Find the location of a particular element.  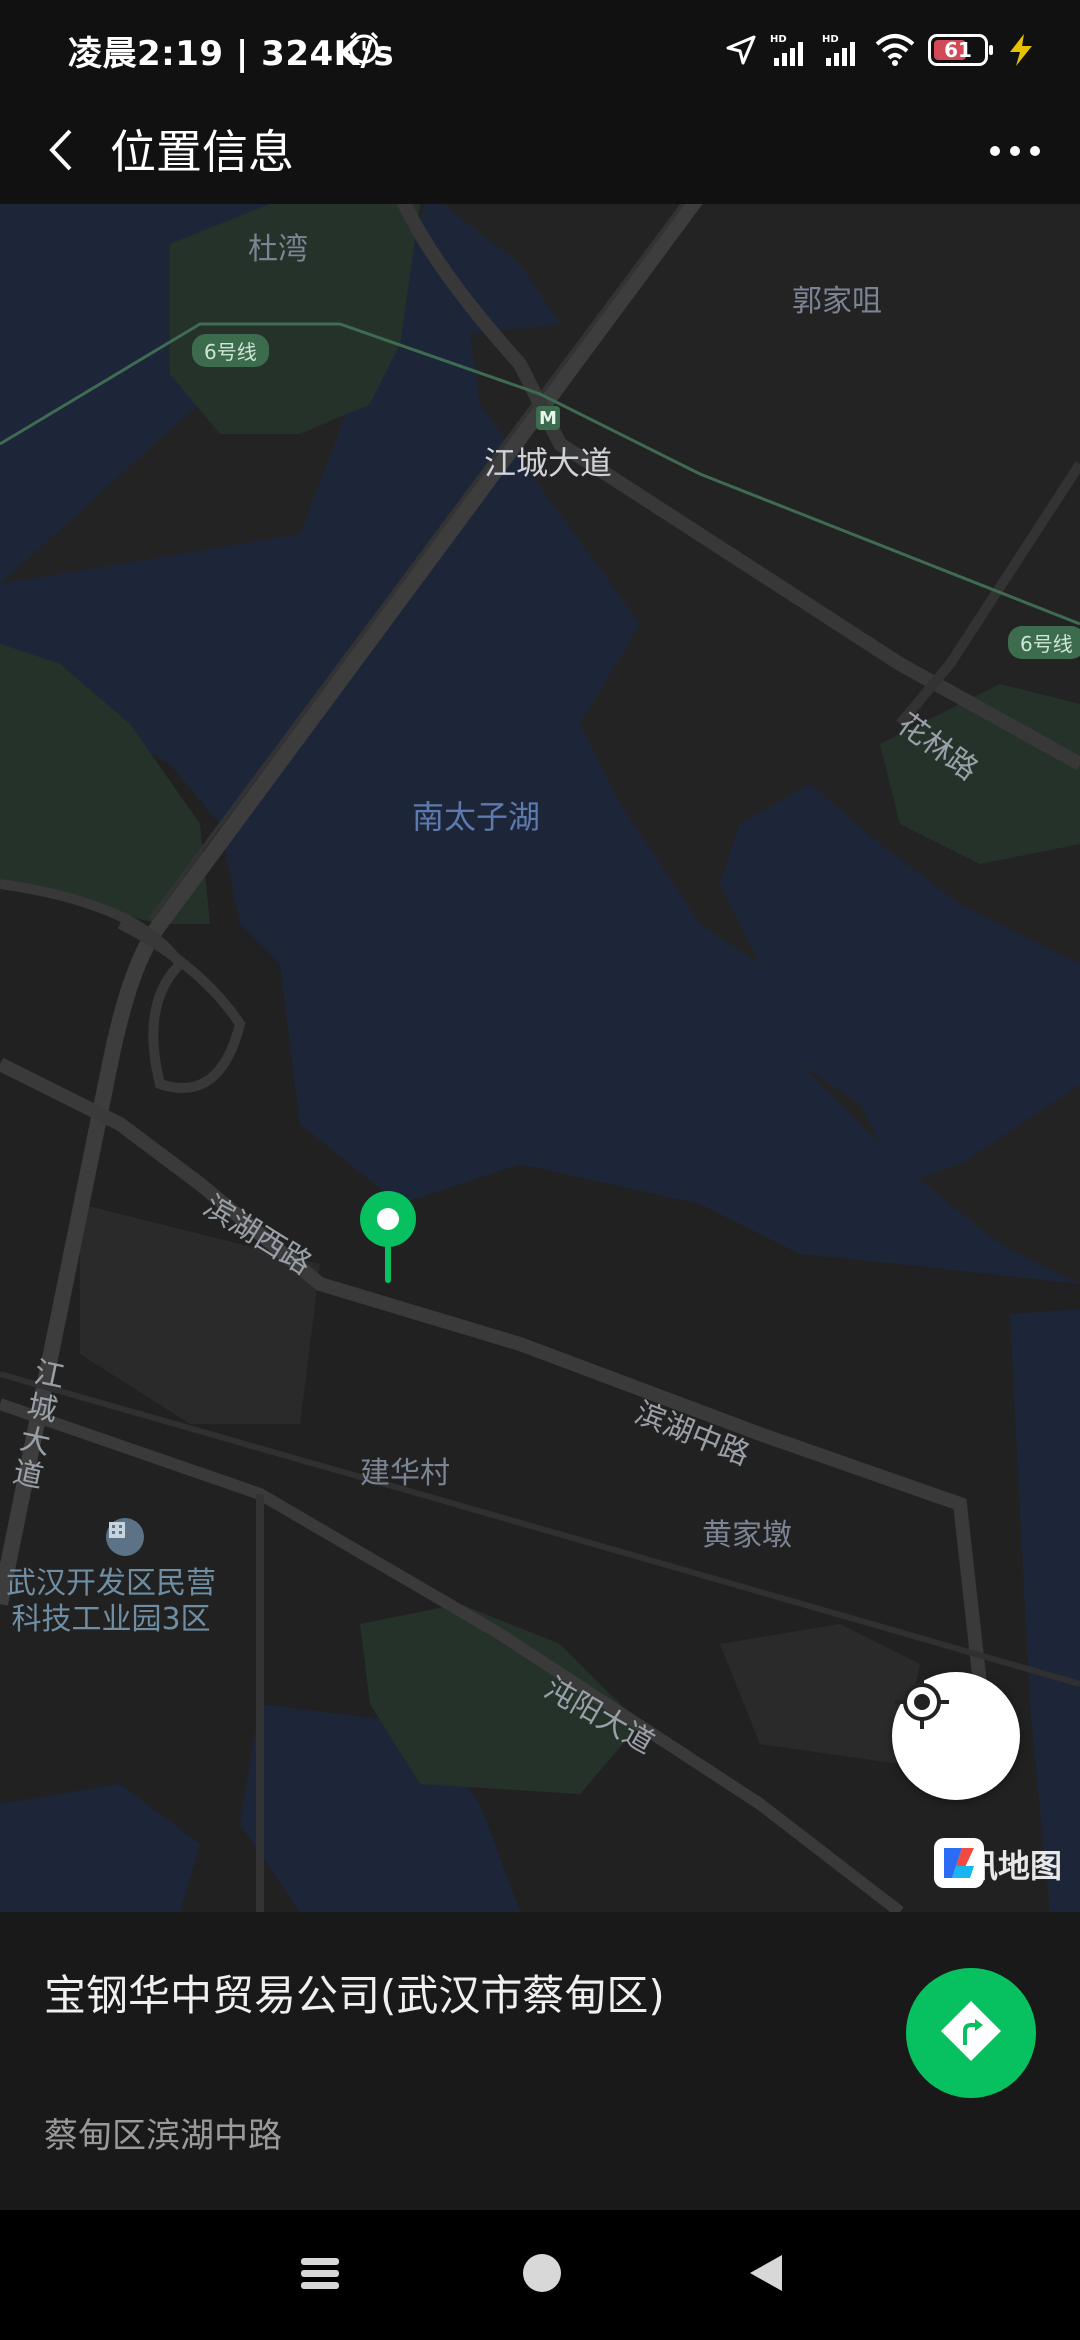

back-triangle-icon is located at coordinates (766, 2275).